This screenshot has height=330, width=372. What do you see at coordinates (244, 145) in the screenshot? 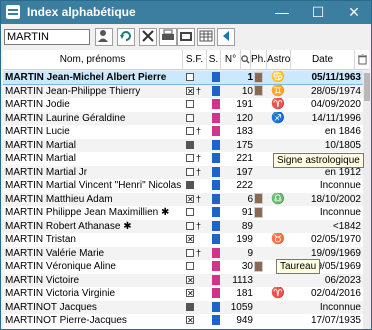
I see `person-number: 175` at bounding box center [244, 145].